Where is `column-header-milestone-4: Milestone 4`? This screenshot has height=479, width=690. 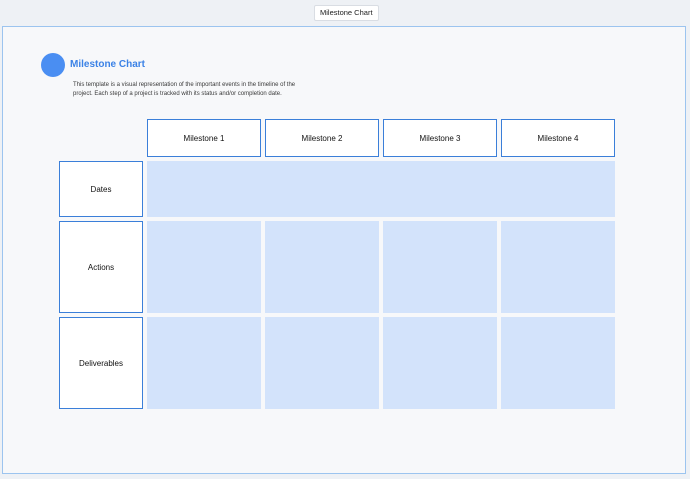 column-header-milestone-4: Milestone 4 is located at coordinates (558, 138).